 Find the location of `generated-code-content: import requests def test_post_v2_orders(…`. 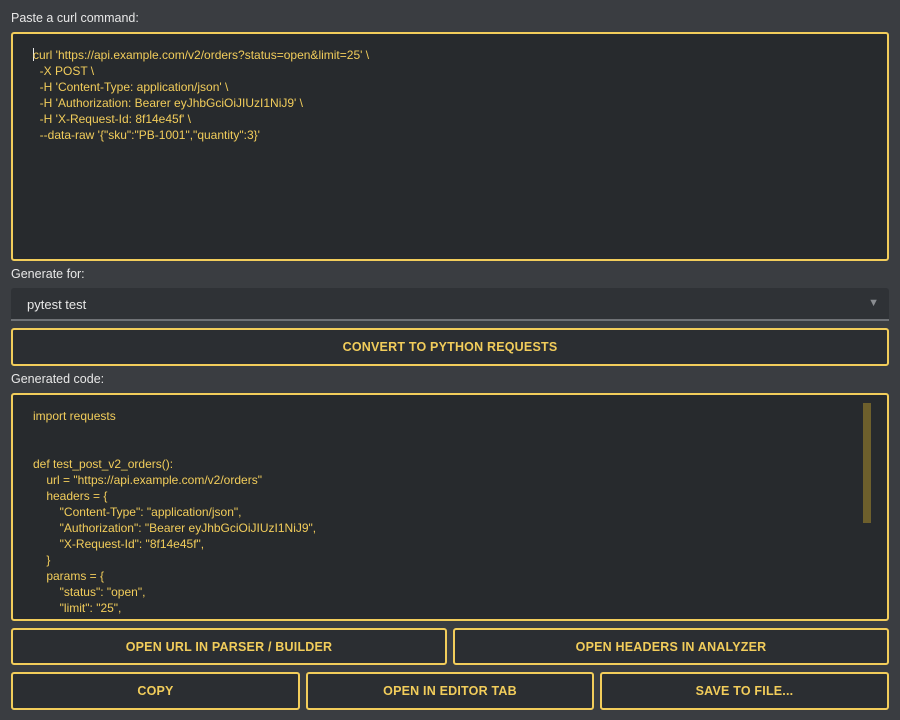

generated-code-content: import requests def test_post_v2_orders(… is located at coordinates (175, 514).